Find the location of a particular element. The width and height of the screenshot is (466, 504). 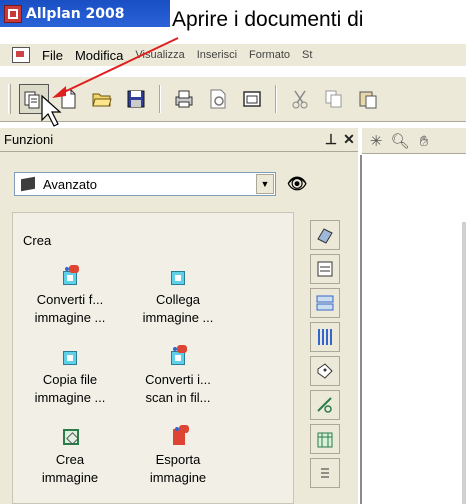

image-copy-icon is located at coordinates (70, 356).